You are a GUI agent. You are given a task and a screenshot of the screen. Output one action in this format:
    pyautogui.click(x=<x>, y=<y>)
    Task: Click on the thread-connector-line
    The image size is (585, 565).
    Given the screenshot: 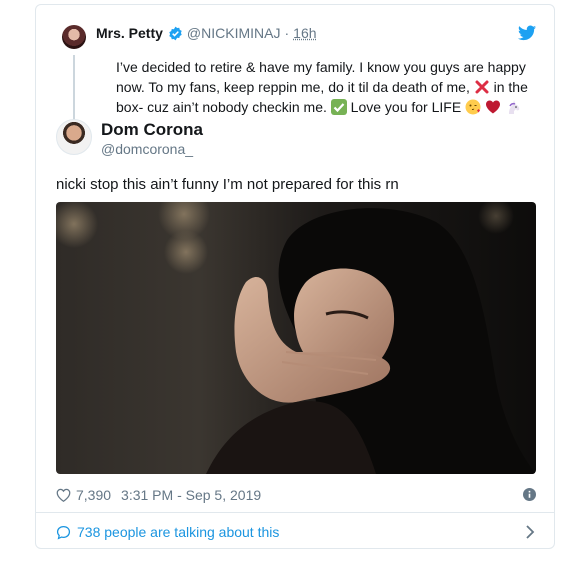 What is the action you would take?
    pyautogui.click(x=74, y=90)
    